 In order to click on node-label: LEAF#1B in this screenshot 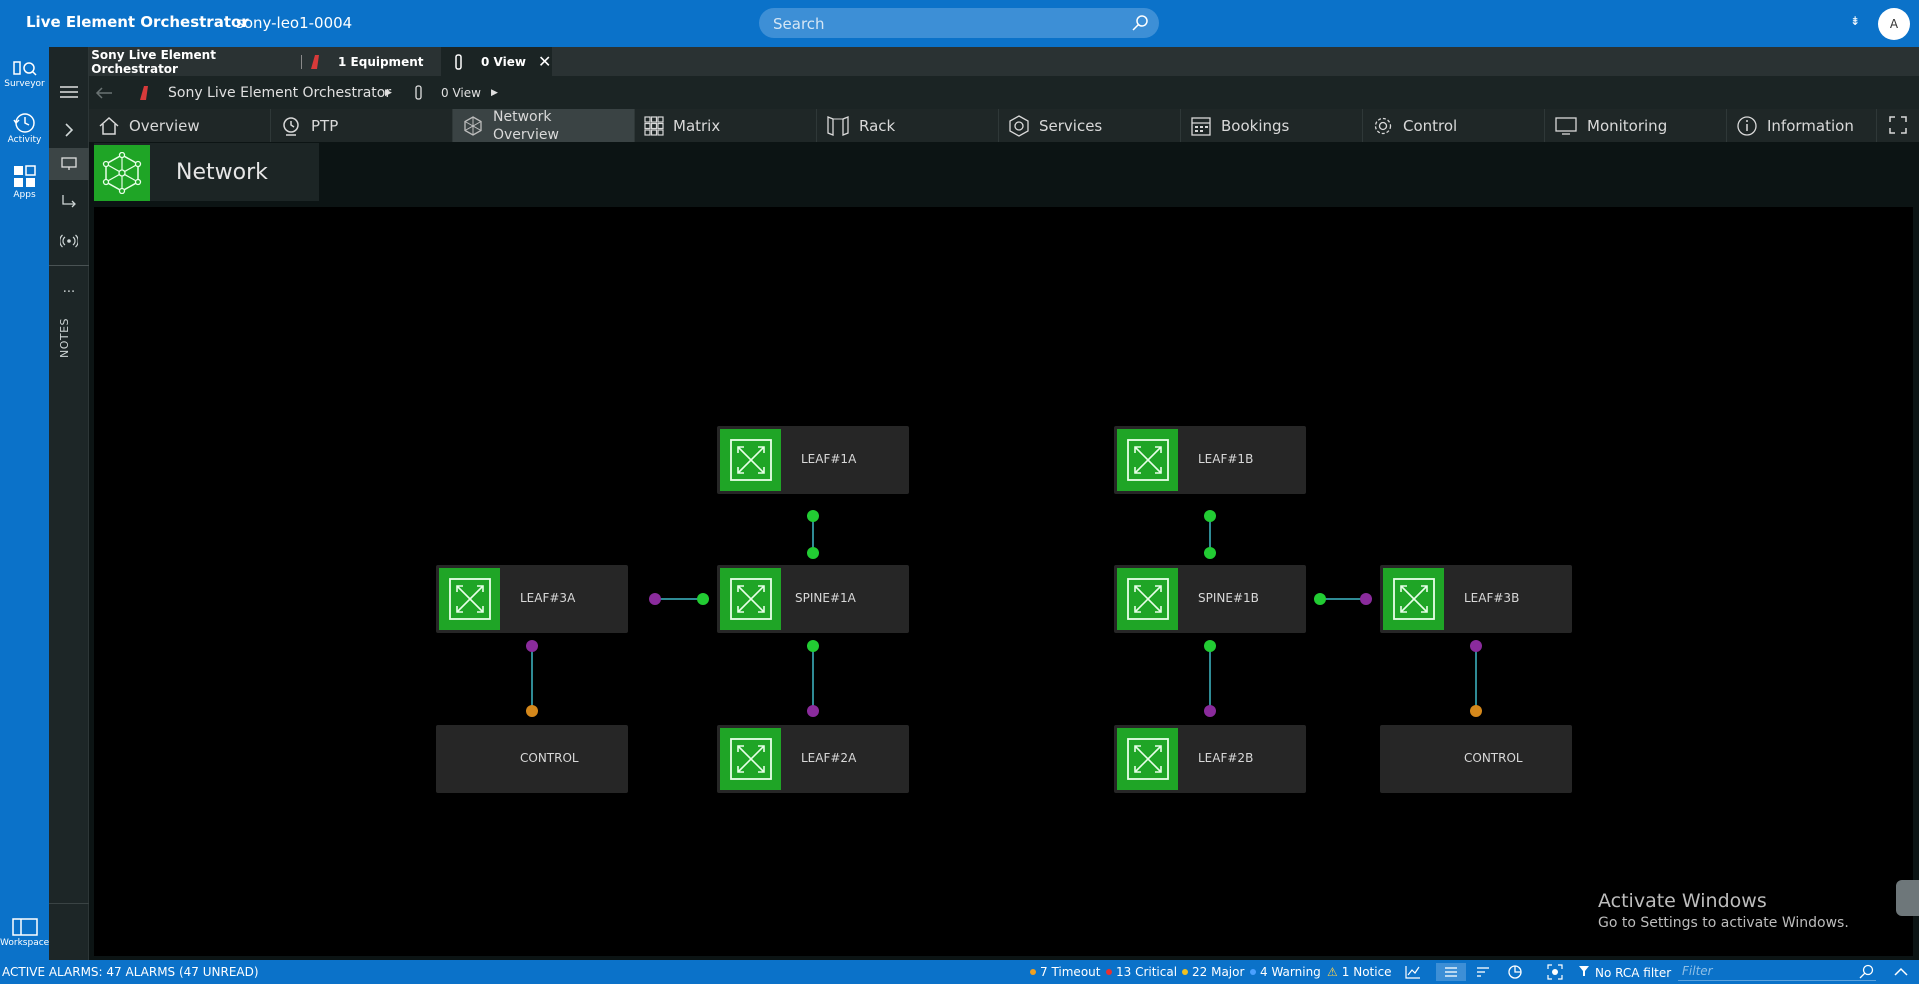, I will do `click(1226, 459)`.